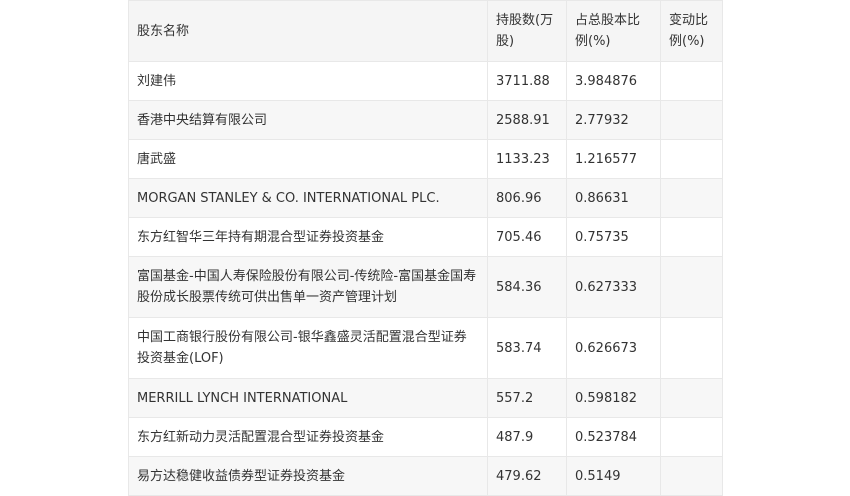 This screenshot has height=496, width=850. I want to click on cell-shareholder-name: 香港中央结算有限公司, so click(308, 120).